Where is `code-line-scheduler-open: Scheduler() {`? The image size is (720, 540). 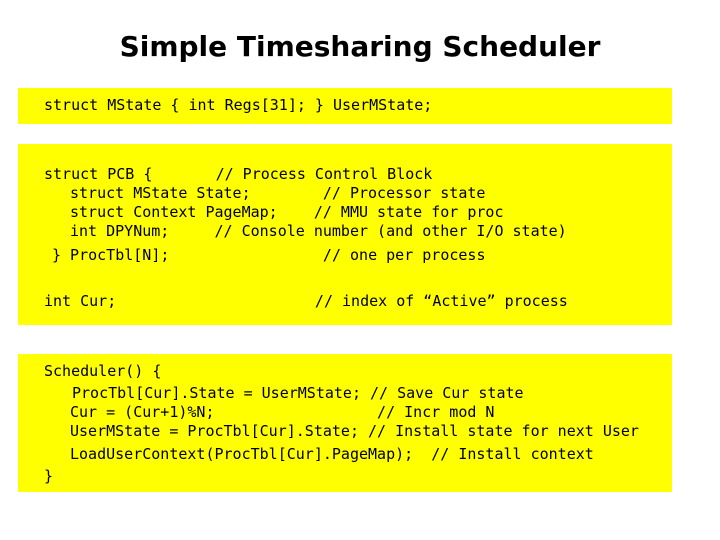 code-line-scheduler-open: Scheduler() { is located at coordinates (103, 371).